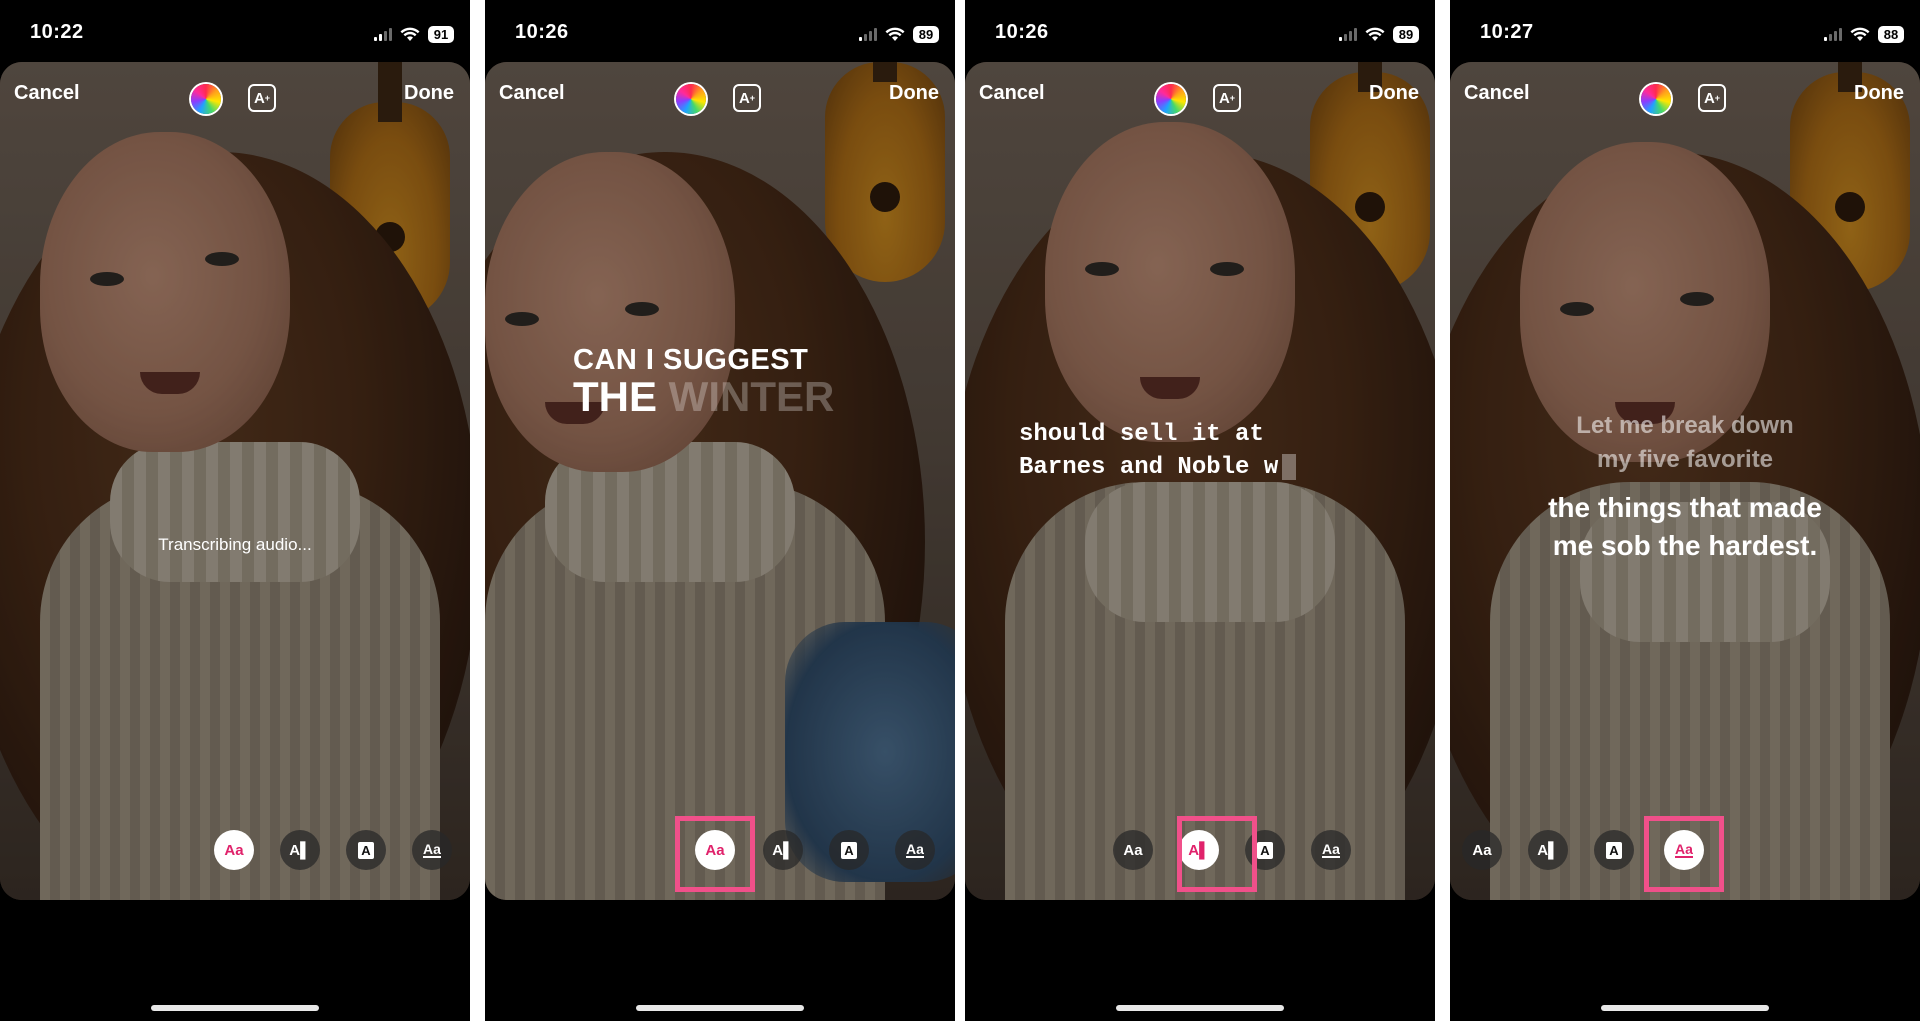 This screenshot has width=1920, height=1021. What do you see at coordinates (57, 32) in the screenshot?
I see `status-time: 10:22` at bounding box center [57, 32].